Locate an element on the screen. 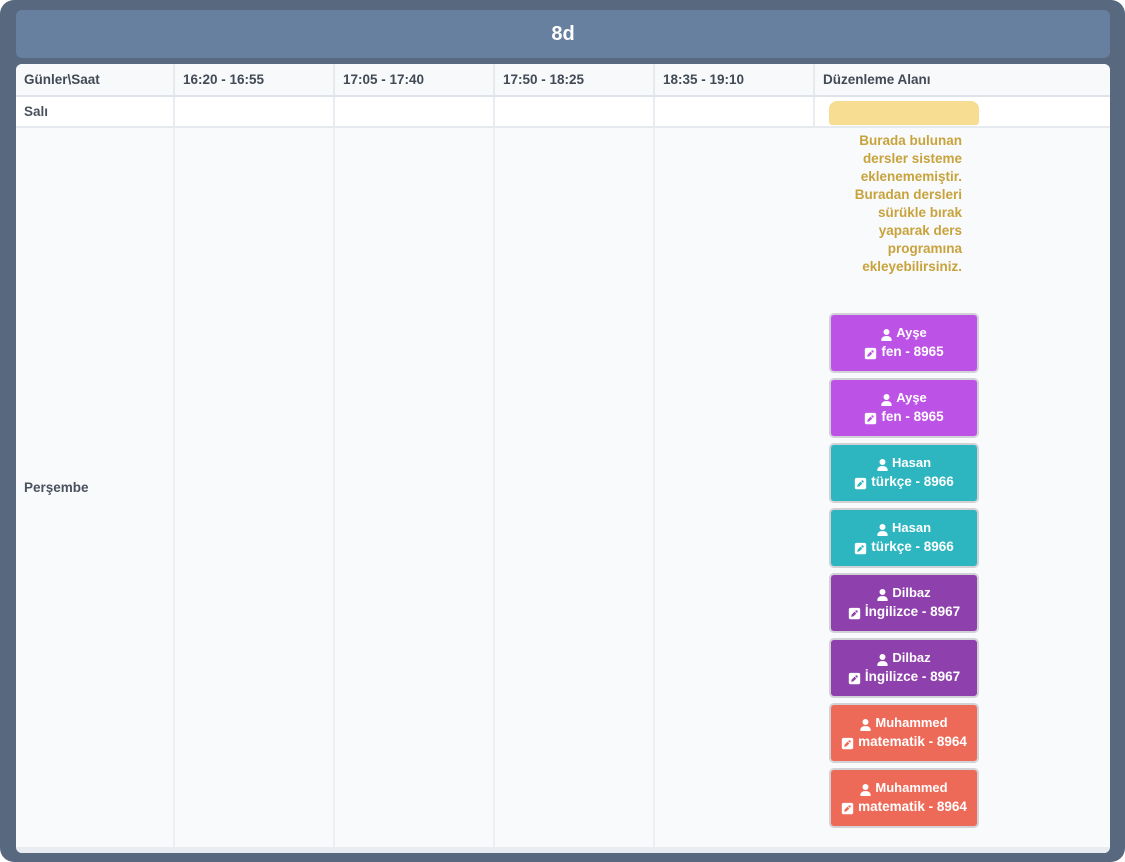 The image size is (1125, 862). header-timeslot-3: 17:50 - 18:25 is located at coordinates (575, 80).